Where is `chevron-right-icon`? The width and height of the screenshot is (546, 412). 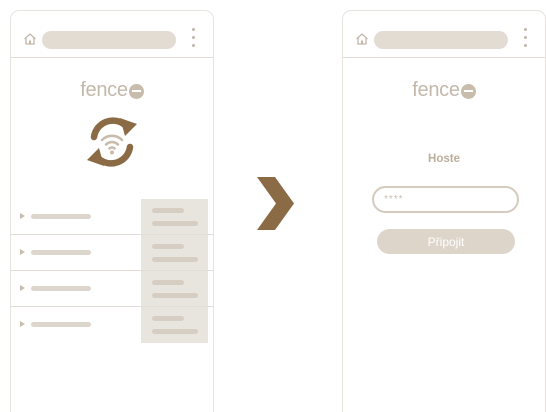
chevron-right-icon is located at coordinates (275, 203).